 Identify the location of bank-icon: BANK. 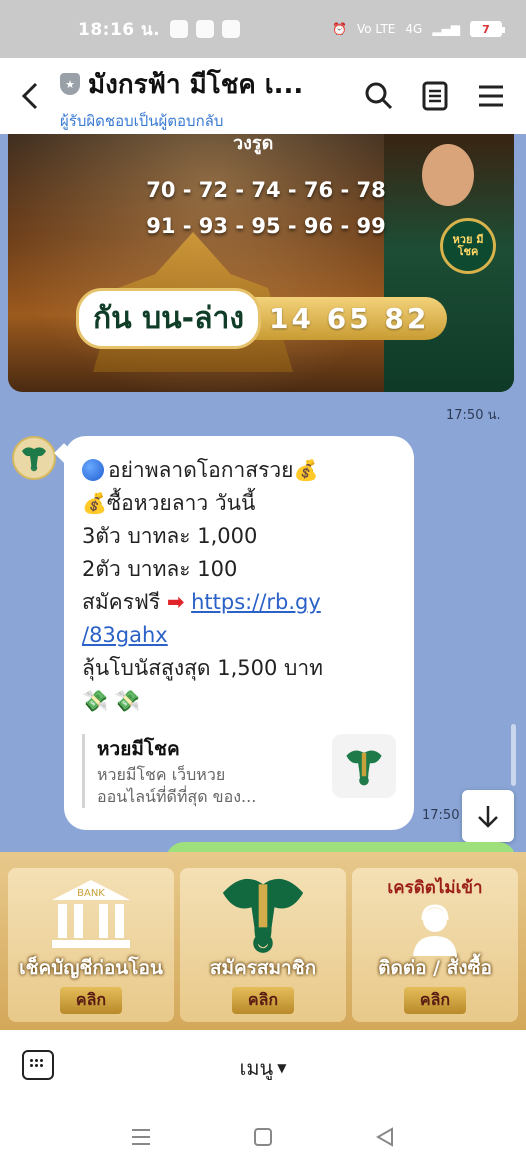
(91, 914).